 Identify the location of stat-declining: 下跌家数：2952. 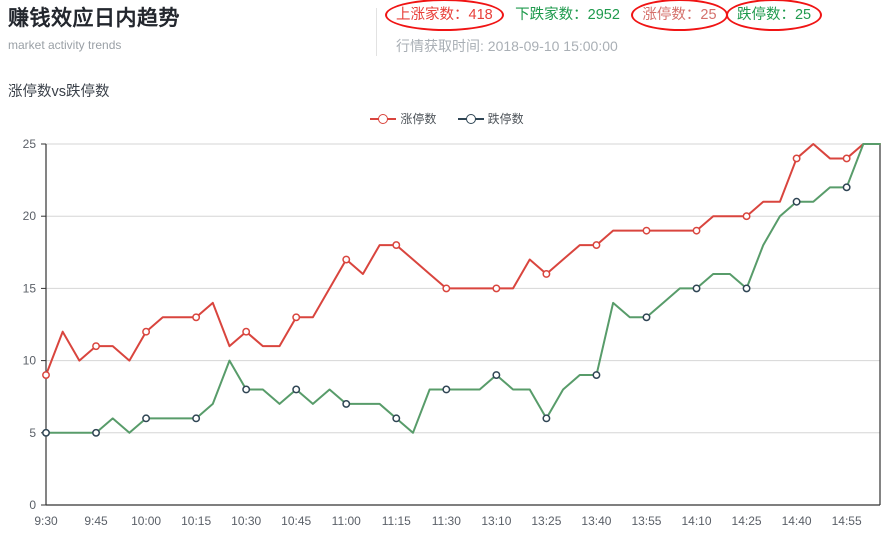
(567, 15).